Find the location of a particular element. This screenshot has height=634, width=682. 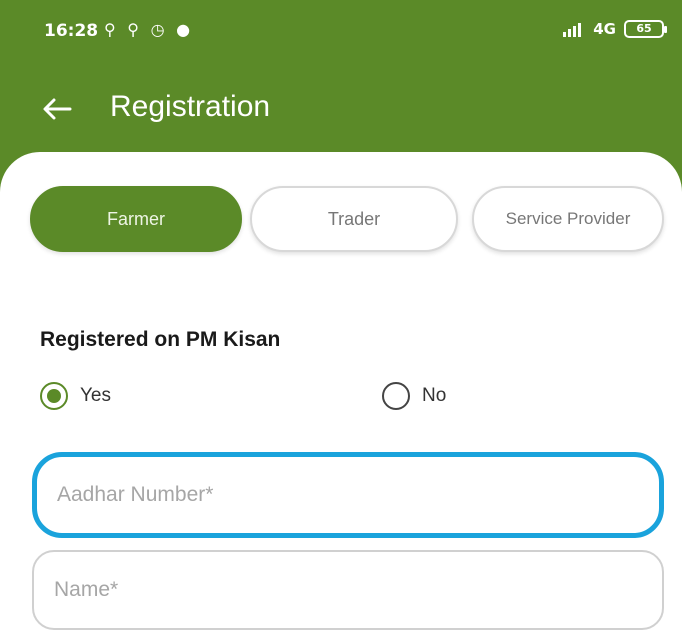

aadhar-number-input is located at coordinates (348, 495).